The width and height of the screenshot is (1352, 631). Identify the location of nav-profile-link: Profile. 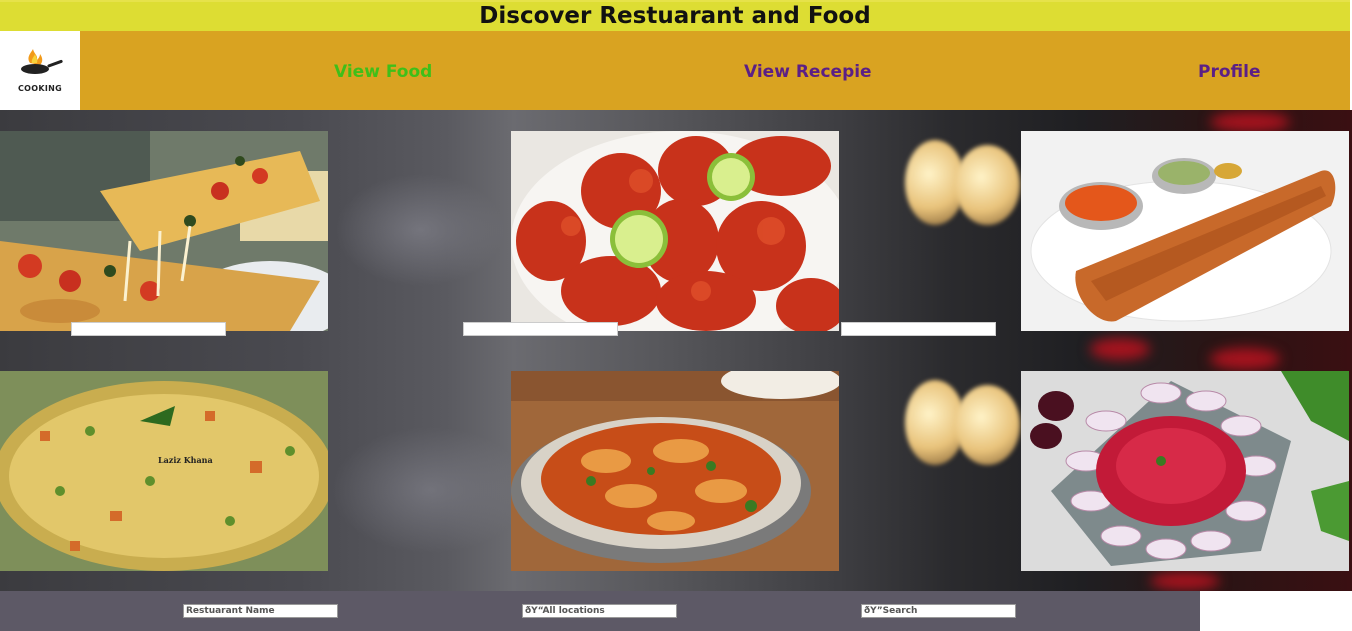
(1229, 72).